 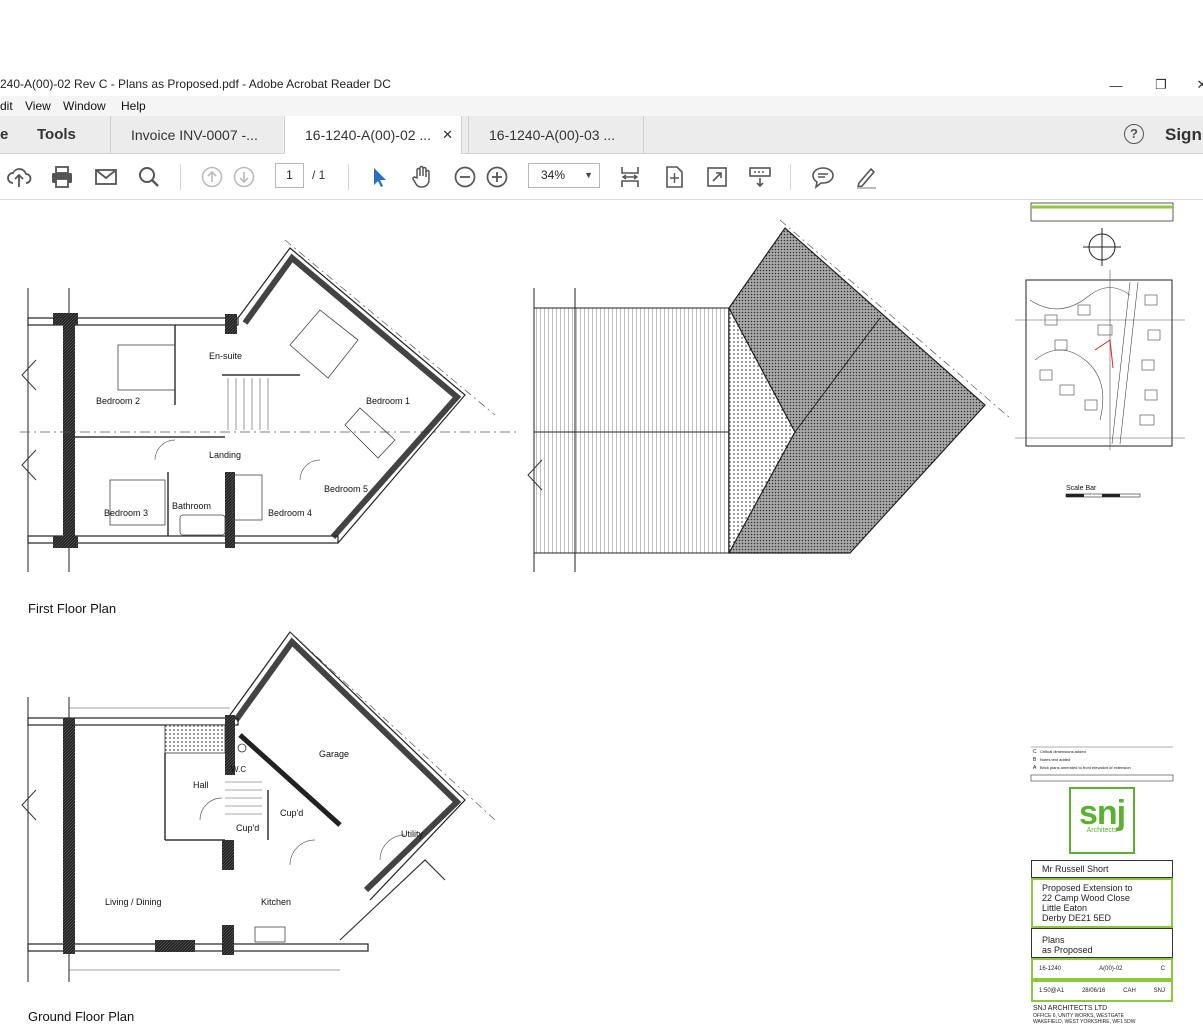 I want to click on room-label: Bedroom 4, so click(x=290, y=513).